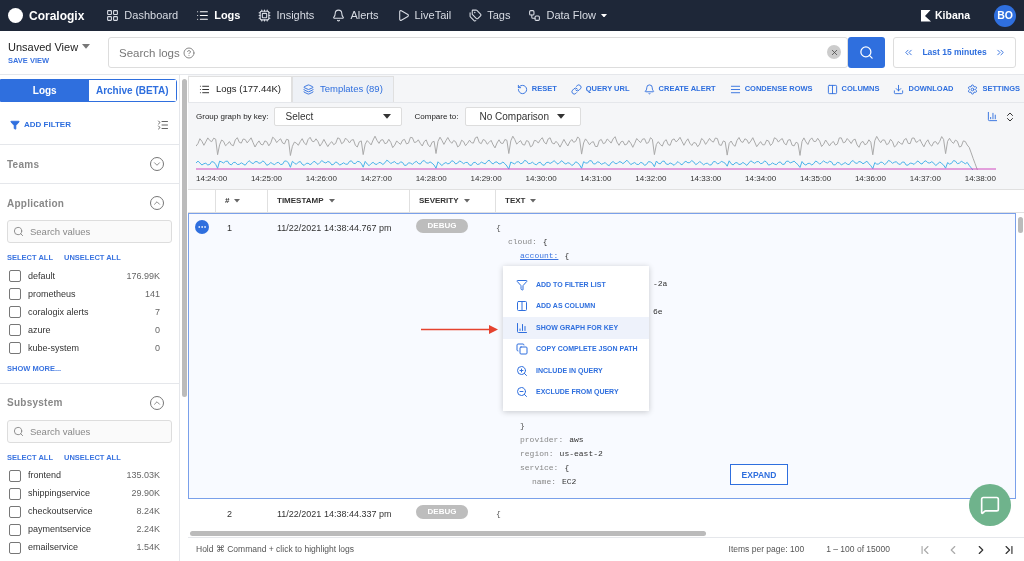  What do you see at coordinates (431, 179) in the screenshot?
I see `time-label: 14:28:00` at bounding box center [431, 179].